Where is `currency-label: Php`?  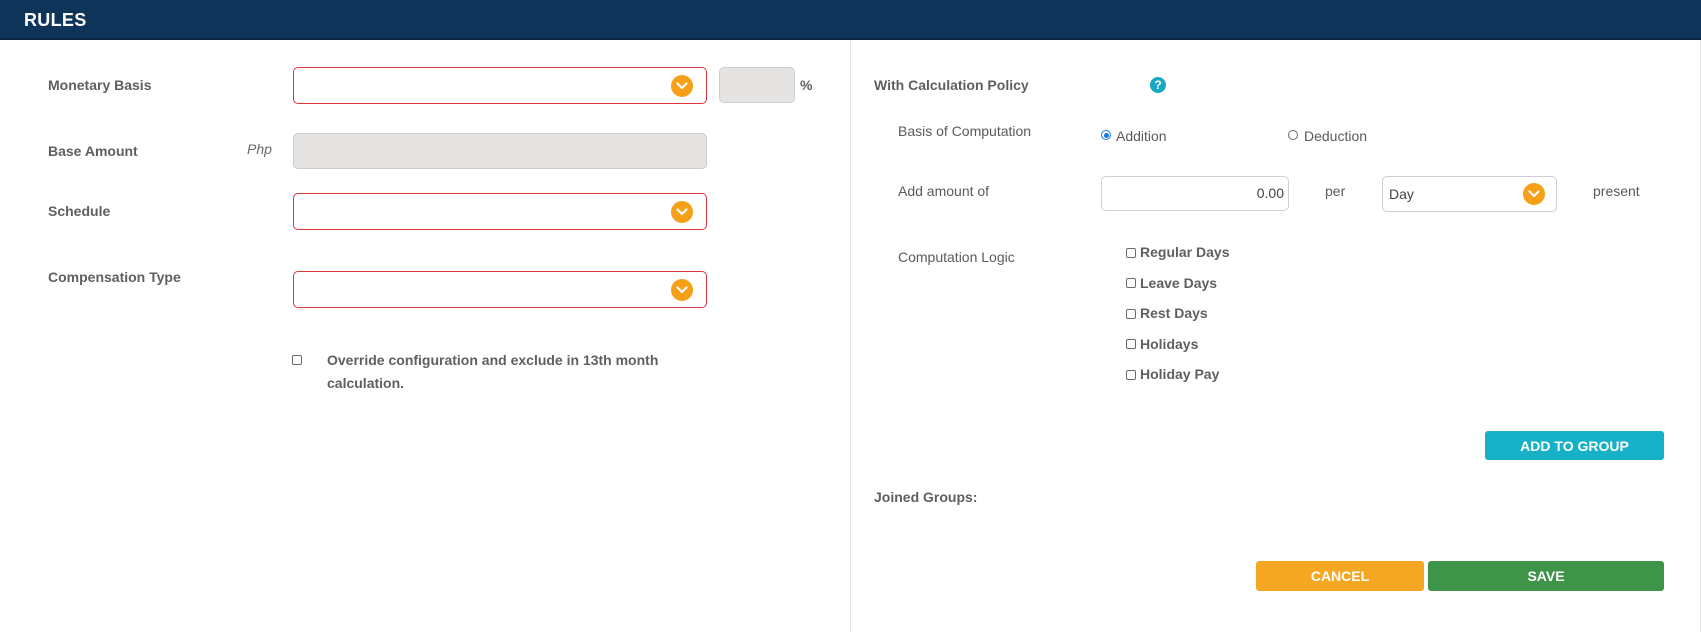
currency-label: Php is located at coordinates (259, 149).